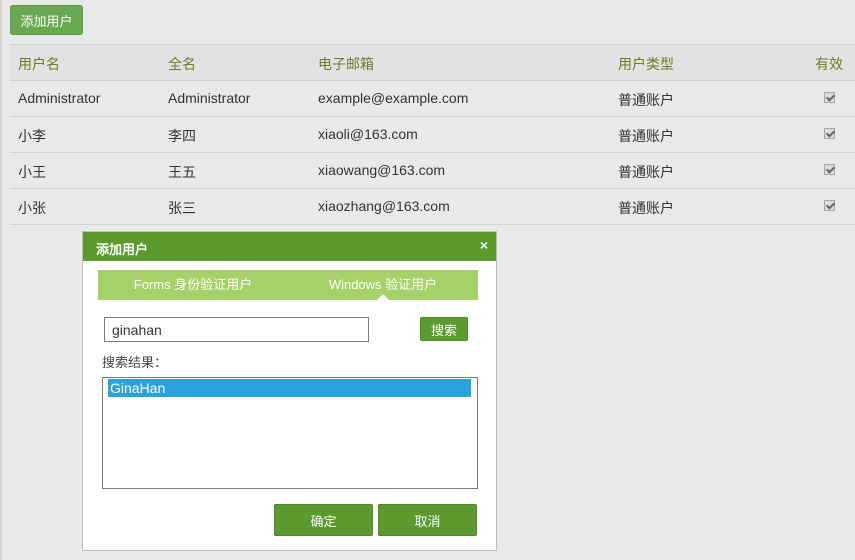 Image resolution: width=855 pixels, height=560 pixels. I want to click on results-list: GinaHan, so click(290, 433).